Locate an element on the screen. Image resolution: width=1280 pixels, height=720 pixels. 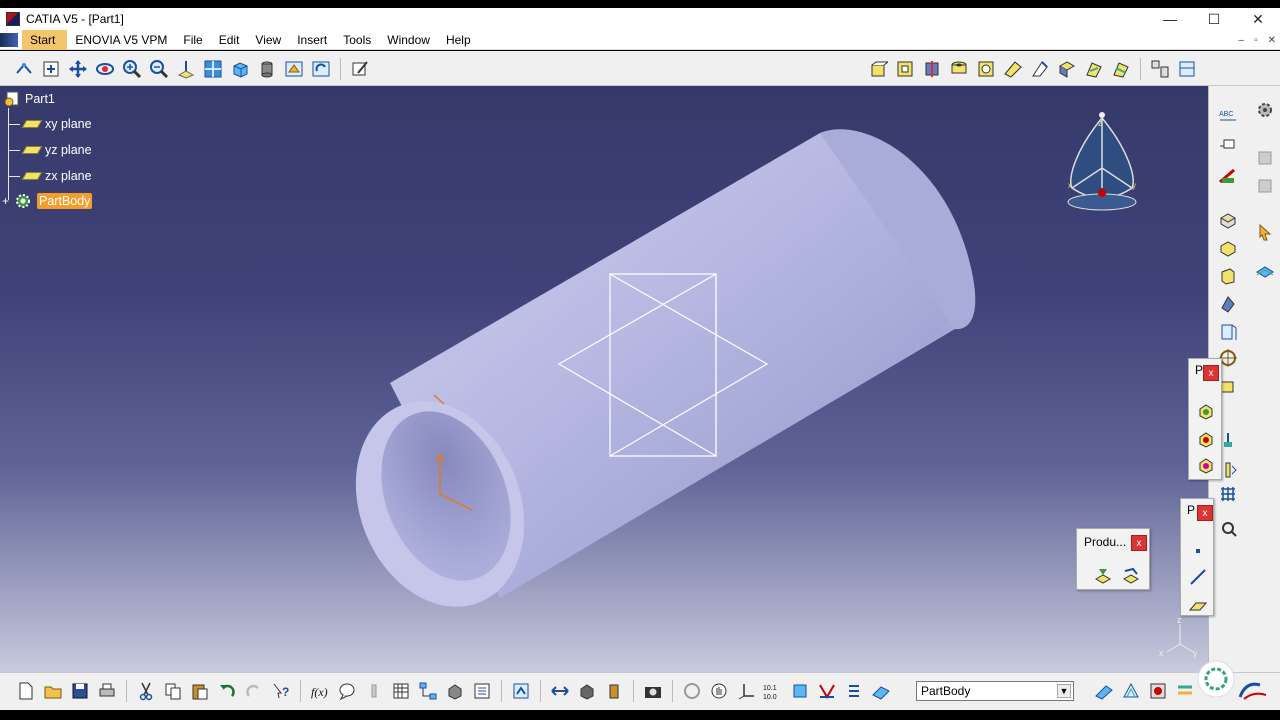
tree-node-xy-plane: xy plane is located at coordinates (56, 124).